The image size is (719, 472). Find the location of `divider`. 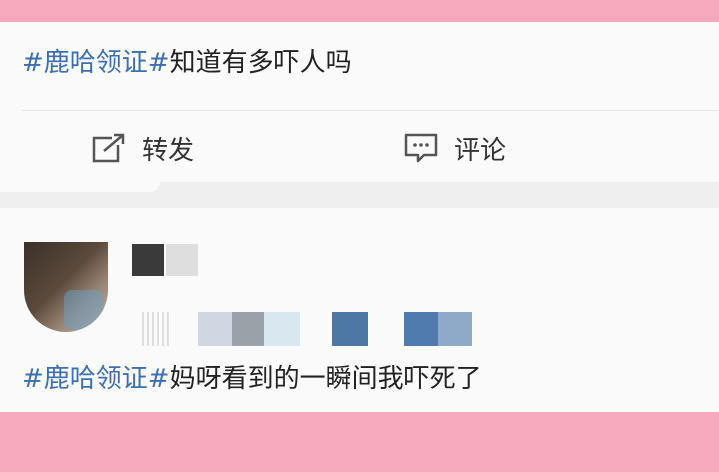

divider is located at coordinates (370, 110).